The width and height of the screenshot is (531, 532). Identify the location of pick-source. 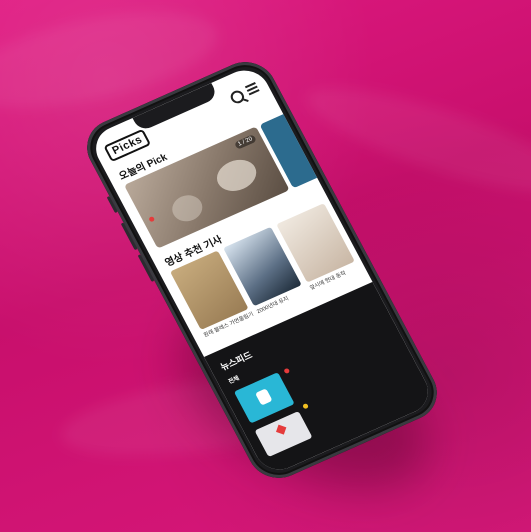
(152, 219).